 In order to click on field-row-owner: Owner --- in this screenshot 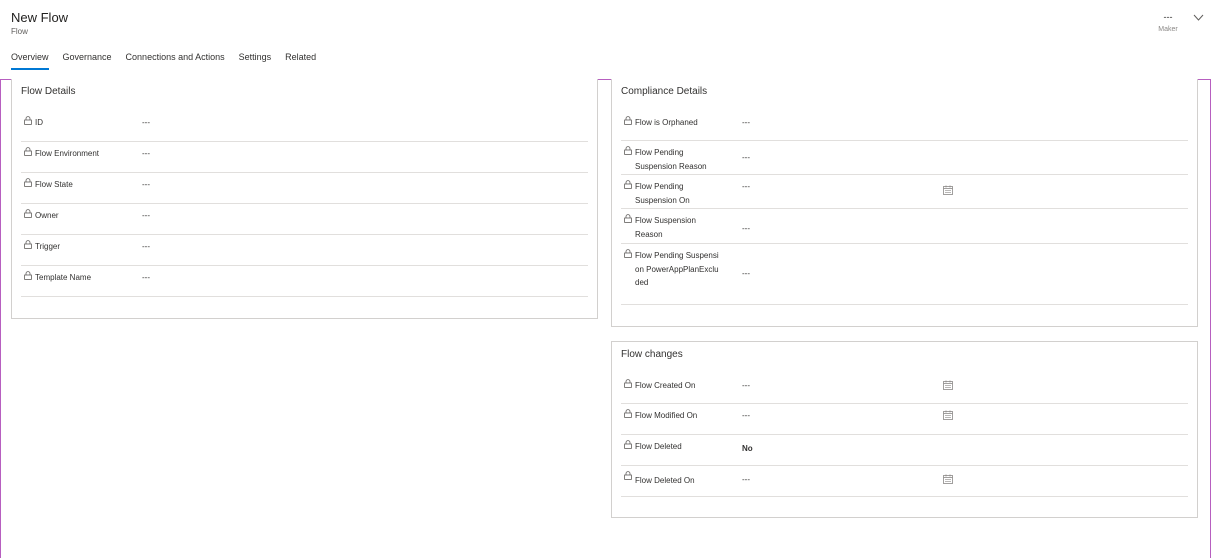, I will do `click(304, 219)`.